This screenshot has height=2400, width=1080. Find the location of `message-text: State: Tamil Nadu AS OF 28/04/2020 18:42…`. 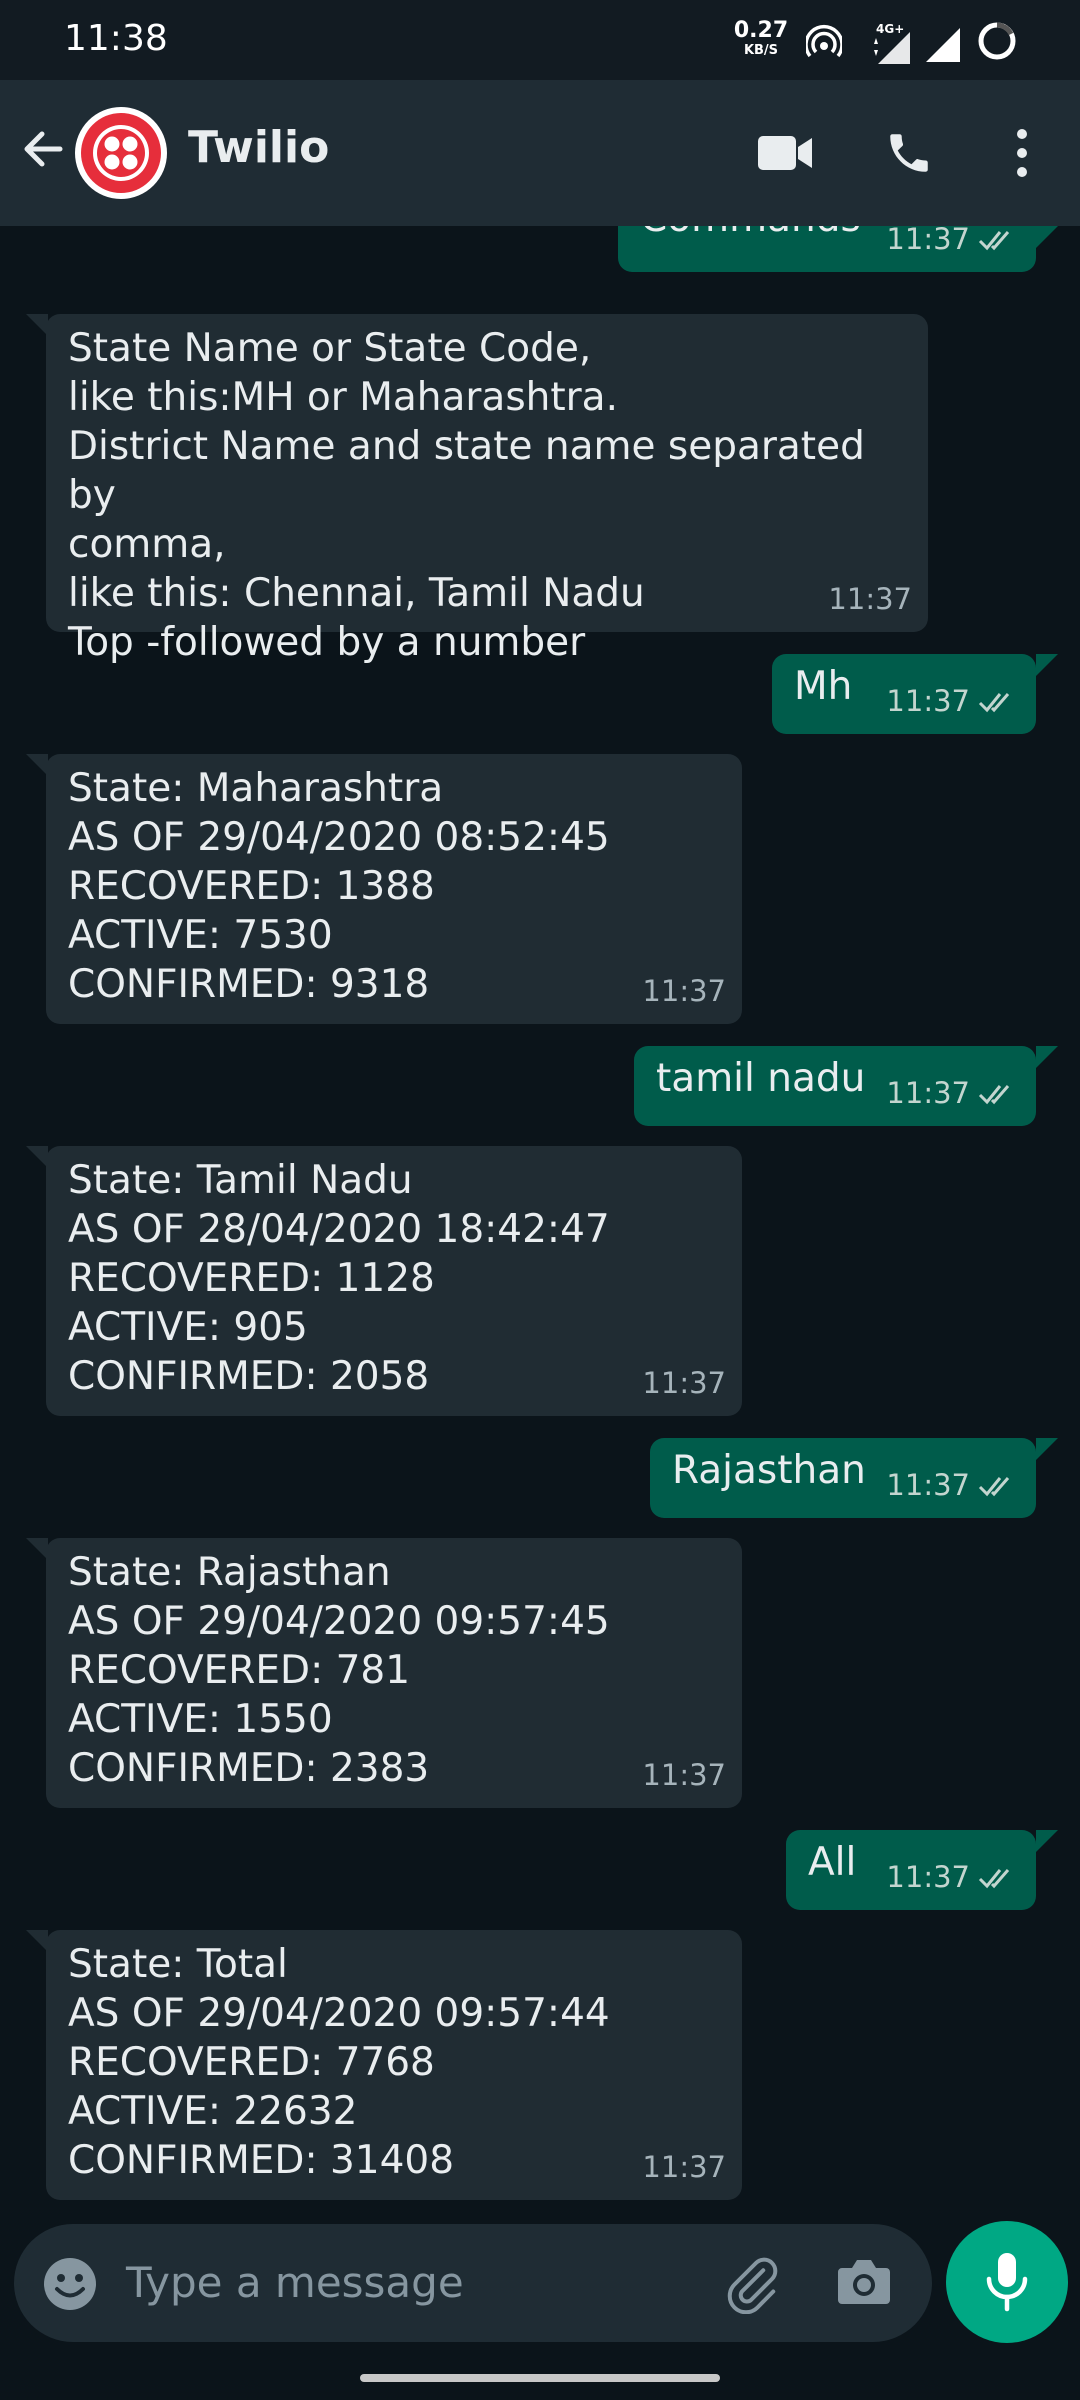

message-text: State: Tamil Nadu AS OF 28/04/2020 18:42… is located at coordinates (394, 1278).